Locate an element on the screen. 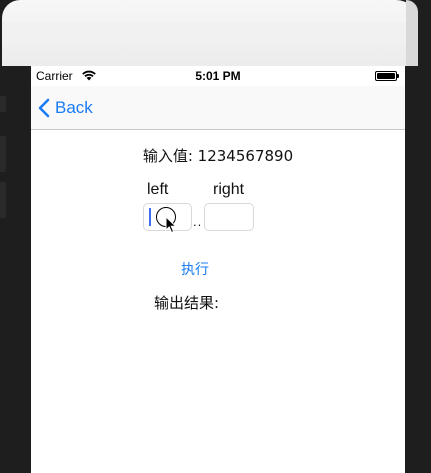 Image resolution: width=431 pixels, height=473 pixels. simulator-title-bar is located at coordinates (210, 33).